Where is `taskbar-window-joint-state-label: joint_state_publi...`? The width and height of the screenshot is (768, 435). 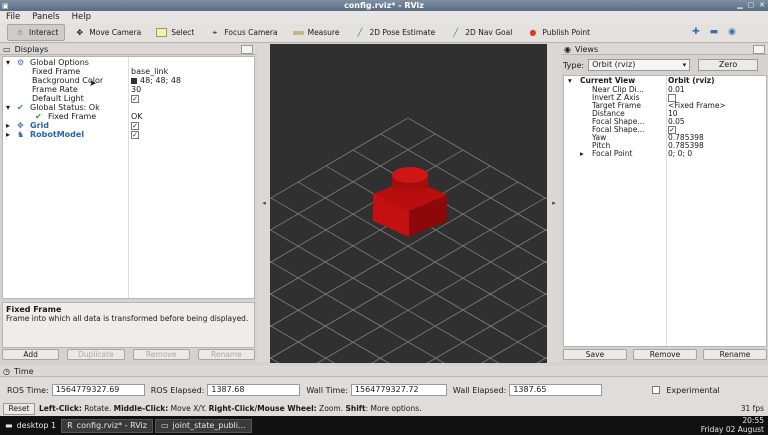
taskbar-window-joint-state-label: joint_state_publi... is located at coordinates (209, 425).